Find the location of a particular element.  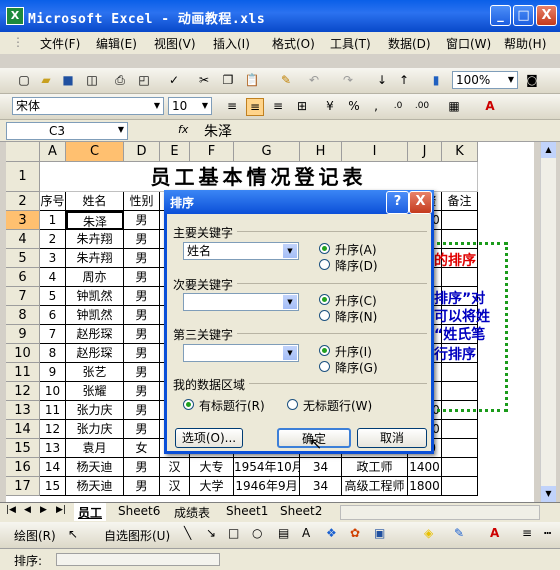

table-cell: 1 is located at coordinates (53, 220).